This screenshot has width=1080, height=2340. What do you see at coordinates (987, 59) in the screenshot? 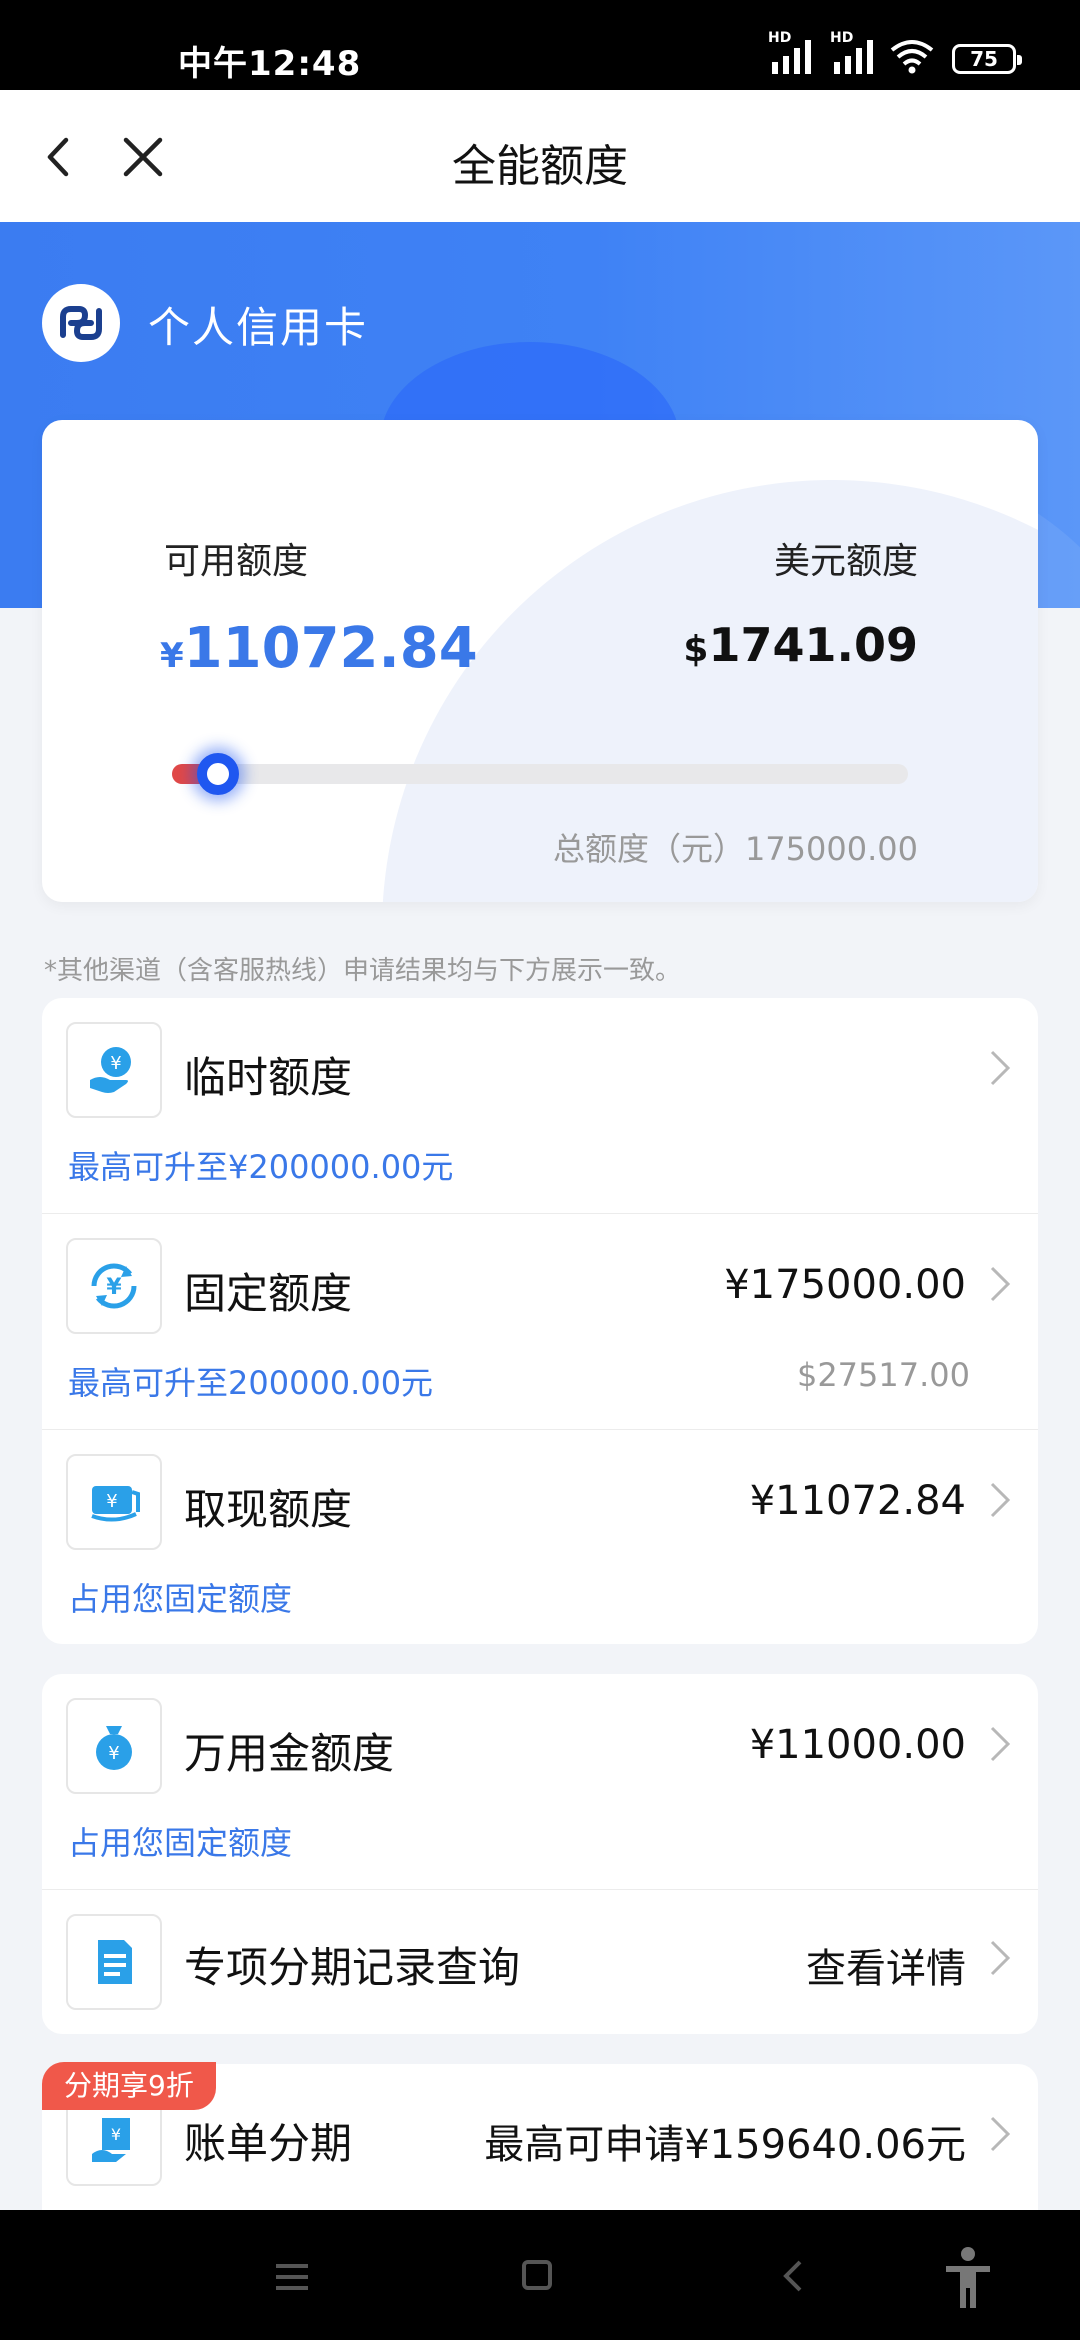
I see `battery-icon: 75` at bounding box center [987, 59].